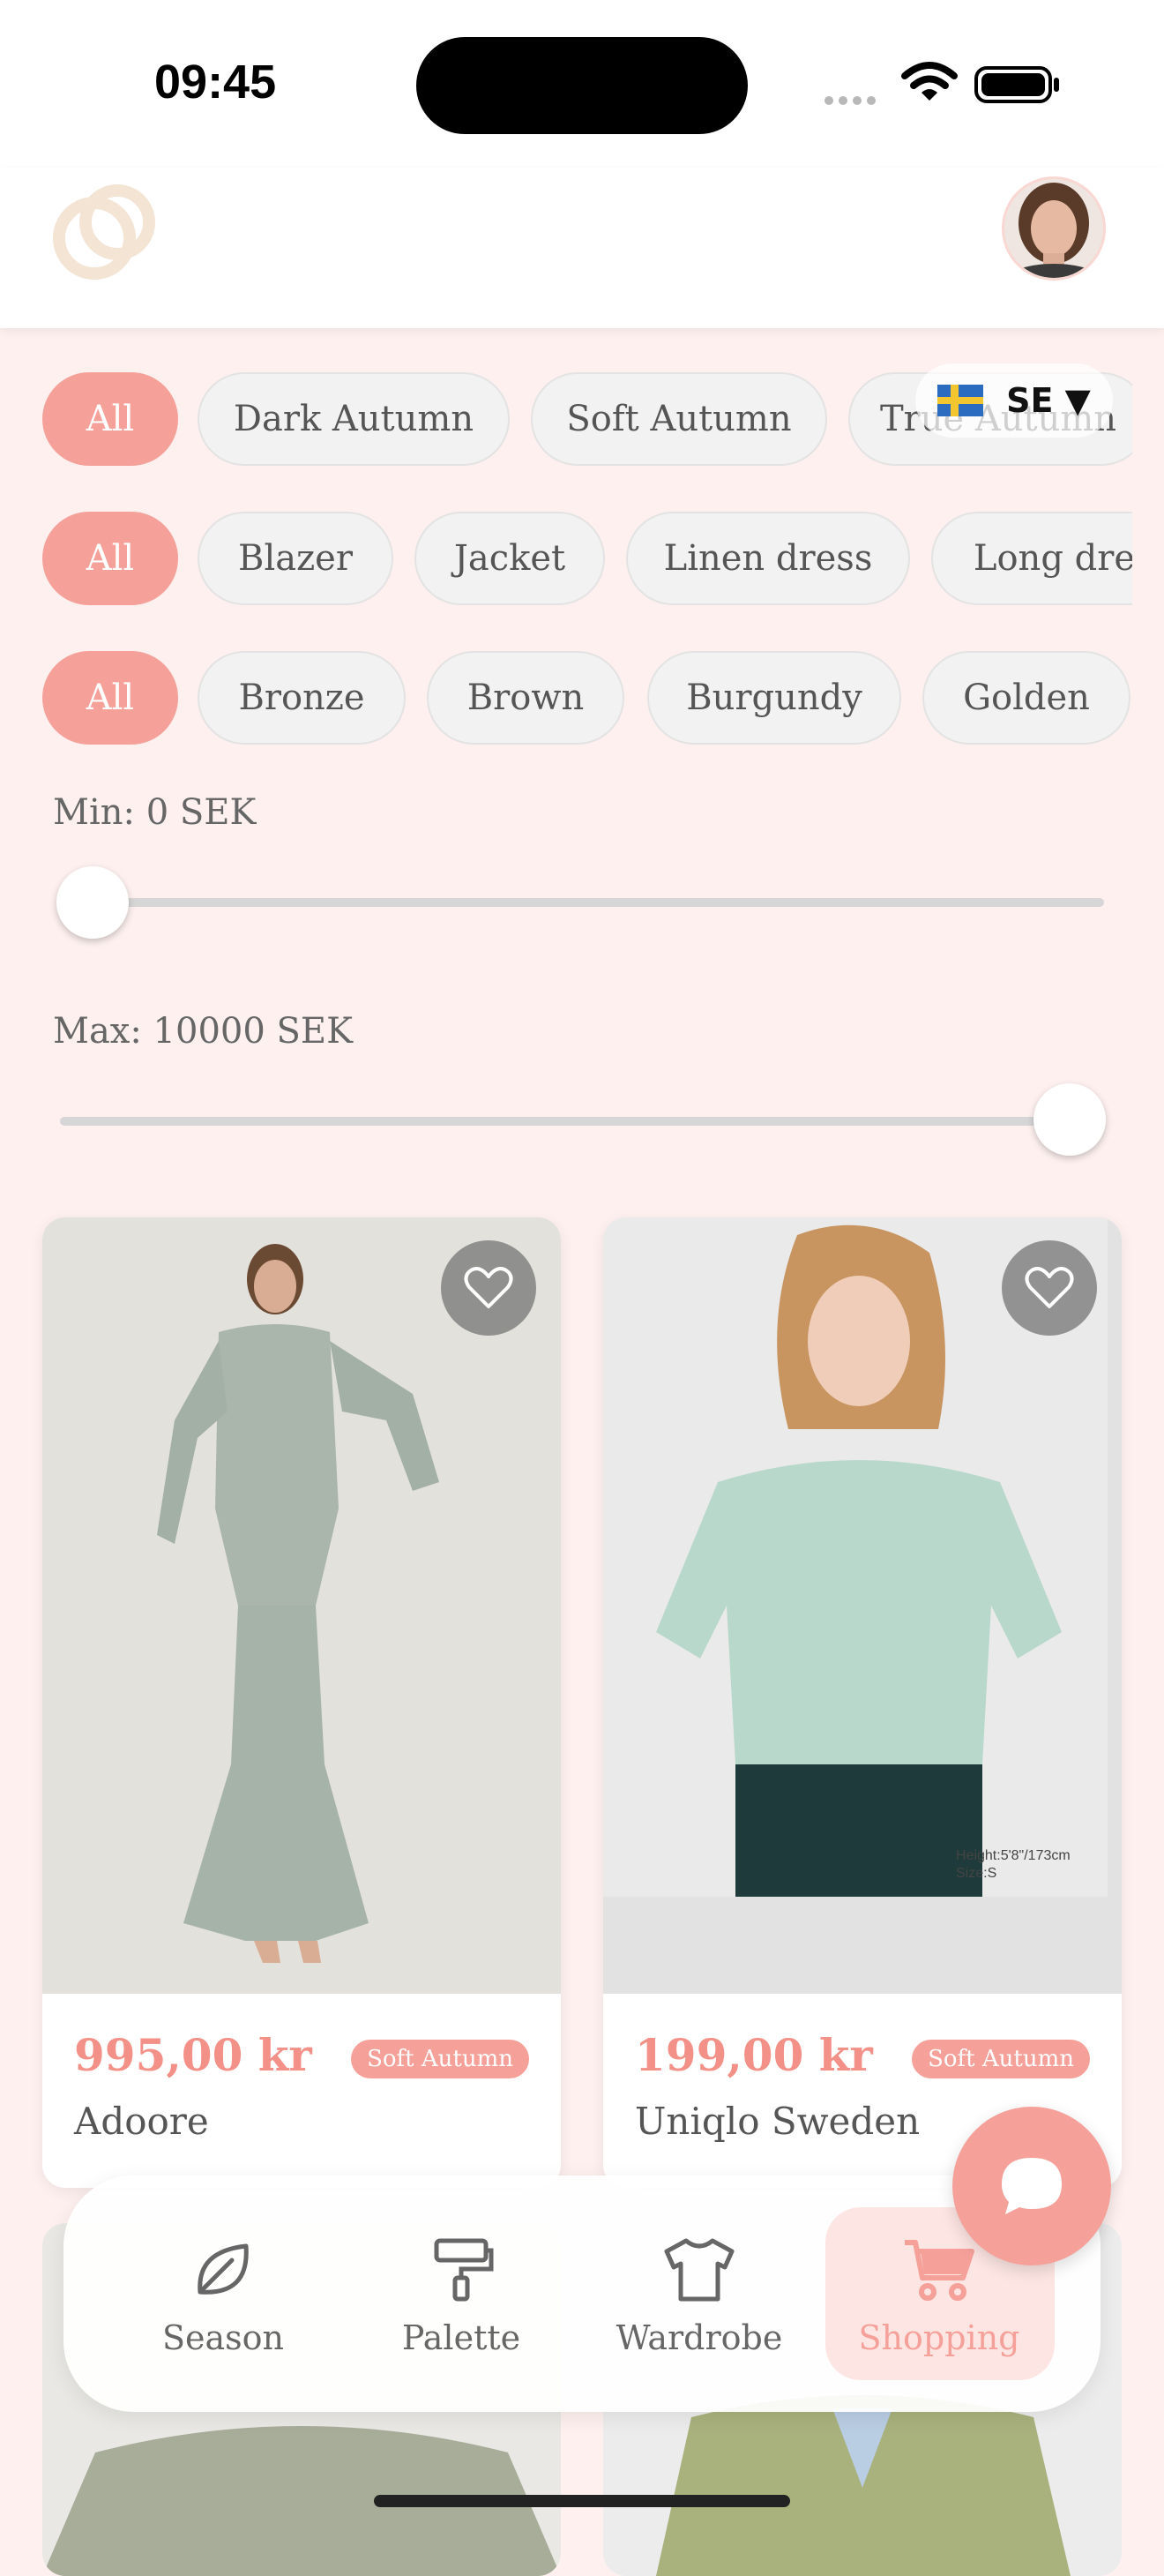 This screenshot has width=1164, height=2576. What do you see at coordinates (110, 419) in the screenshot?
I see `season-chip-all: All` at bounding box center [110, 419].